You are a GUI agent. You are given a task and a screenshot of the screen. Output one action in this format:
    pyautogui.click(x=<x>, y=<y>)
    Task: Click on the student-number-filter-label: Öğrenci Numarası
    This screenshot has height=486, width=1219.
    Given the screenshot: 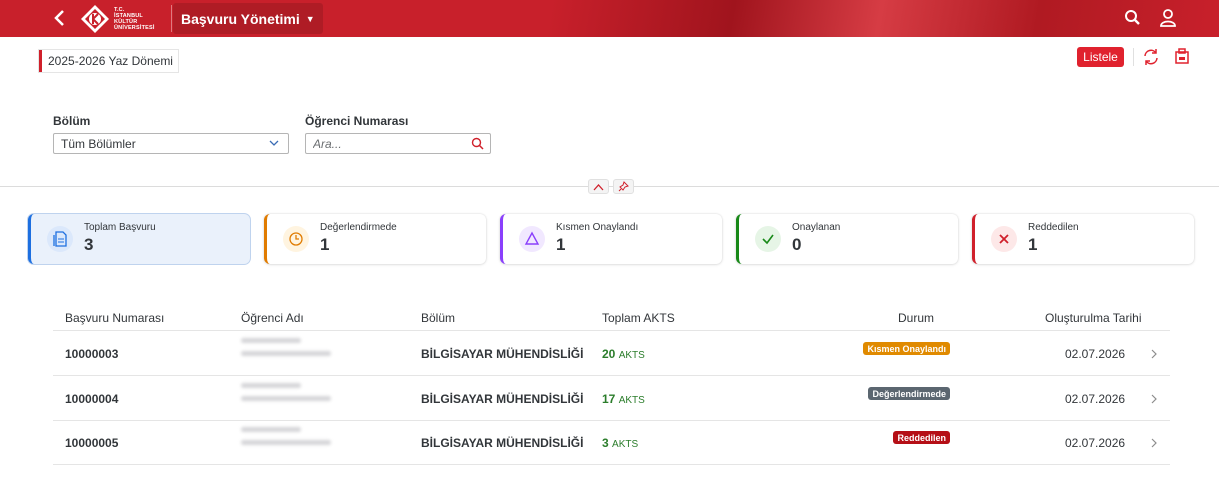 What is the action you would take?
    pyautogui.click(x=357, y=121)
    